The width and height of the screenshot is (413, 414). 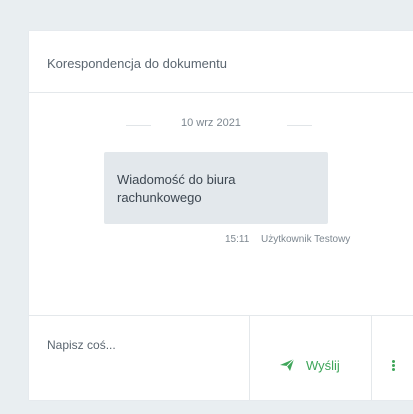 I want to click on message-time: 15:11, so click(x=237, y=239).